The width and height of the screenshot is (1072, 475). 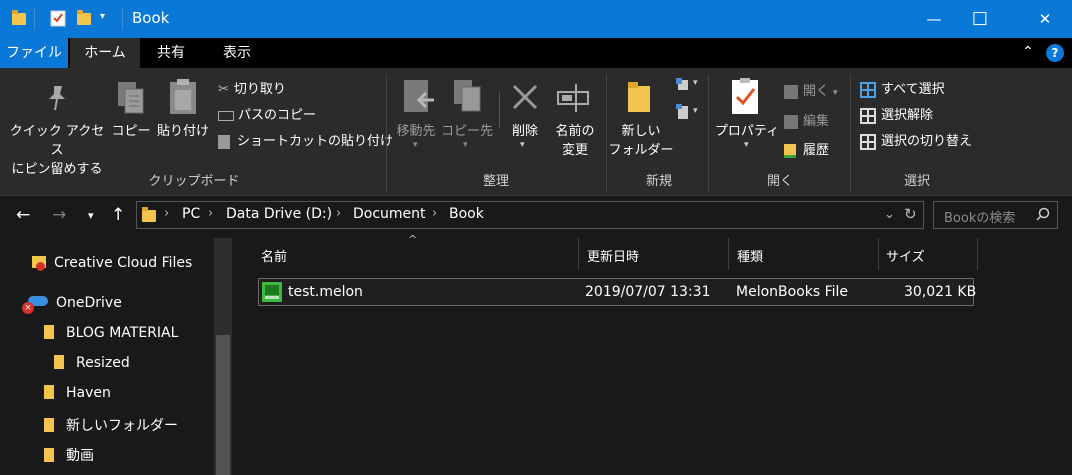 I want to click on new-folder-label-line1: 新しい, so click(x=641, y=131).